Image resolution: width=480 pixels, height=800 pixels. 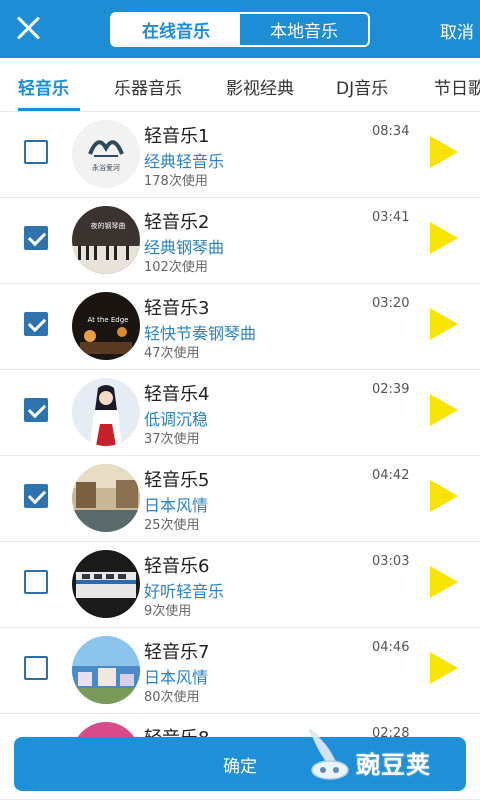 What do you see at coordinates (106, 154) in the screenshot?
I see `album-cover: 永浴爱河` at bounding box center [106, 154].